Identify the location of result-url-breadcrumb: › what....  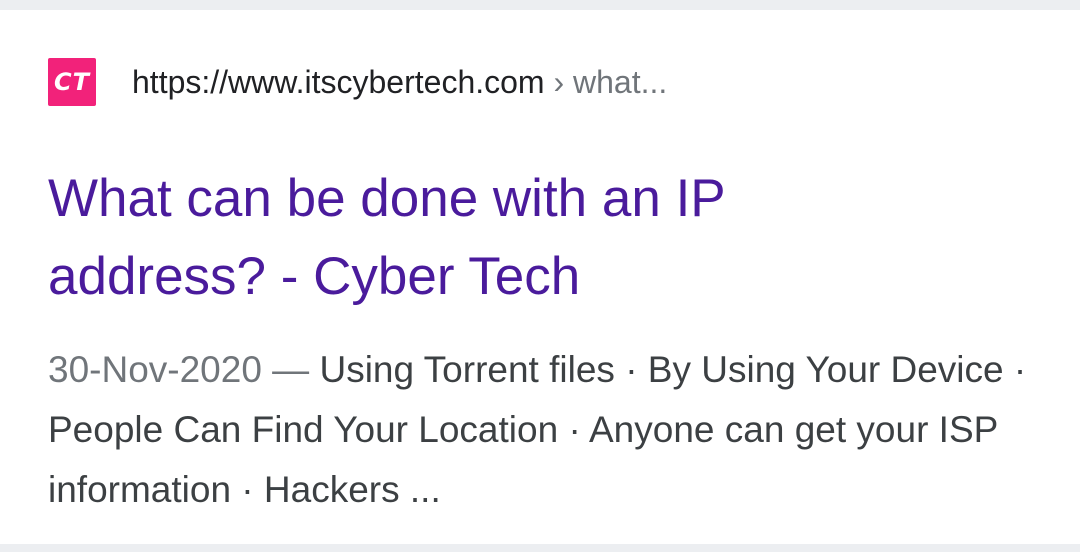
(606, 81).